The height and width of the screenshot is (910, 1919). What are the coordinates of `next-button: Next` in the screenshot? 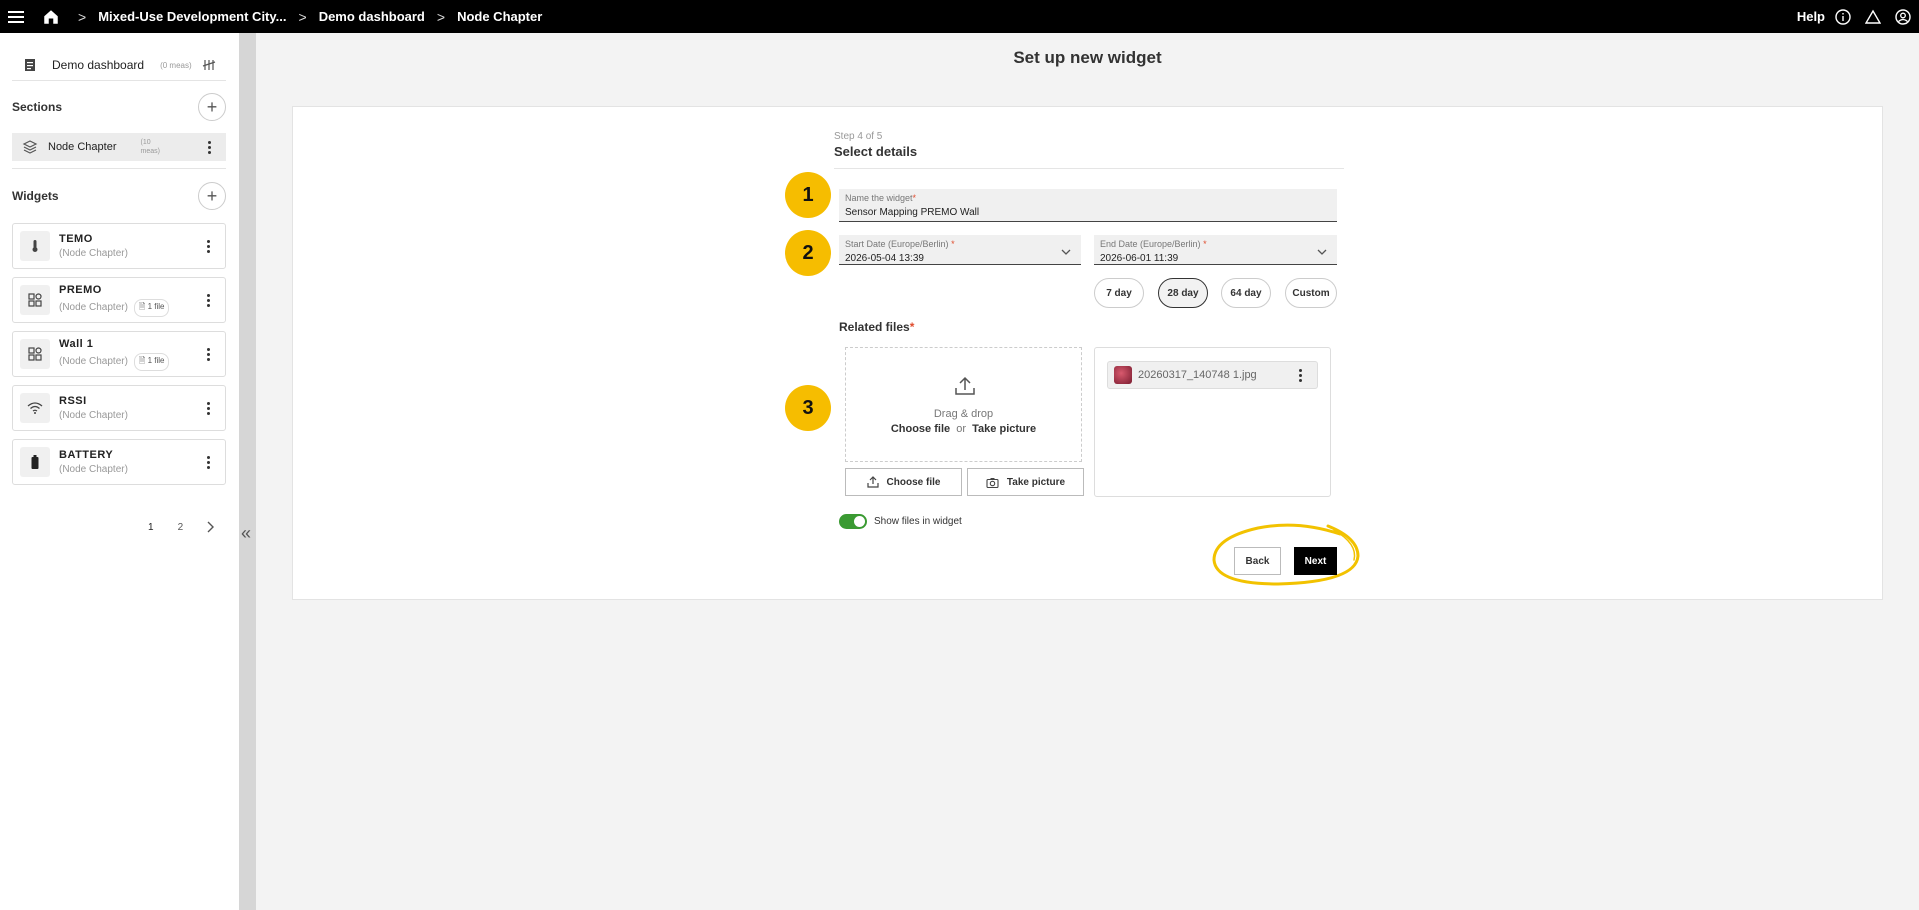 It's located at (1315, 561).